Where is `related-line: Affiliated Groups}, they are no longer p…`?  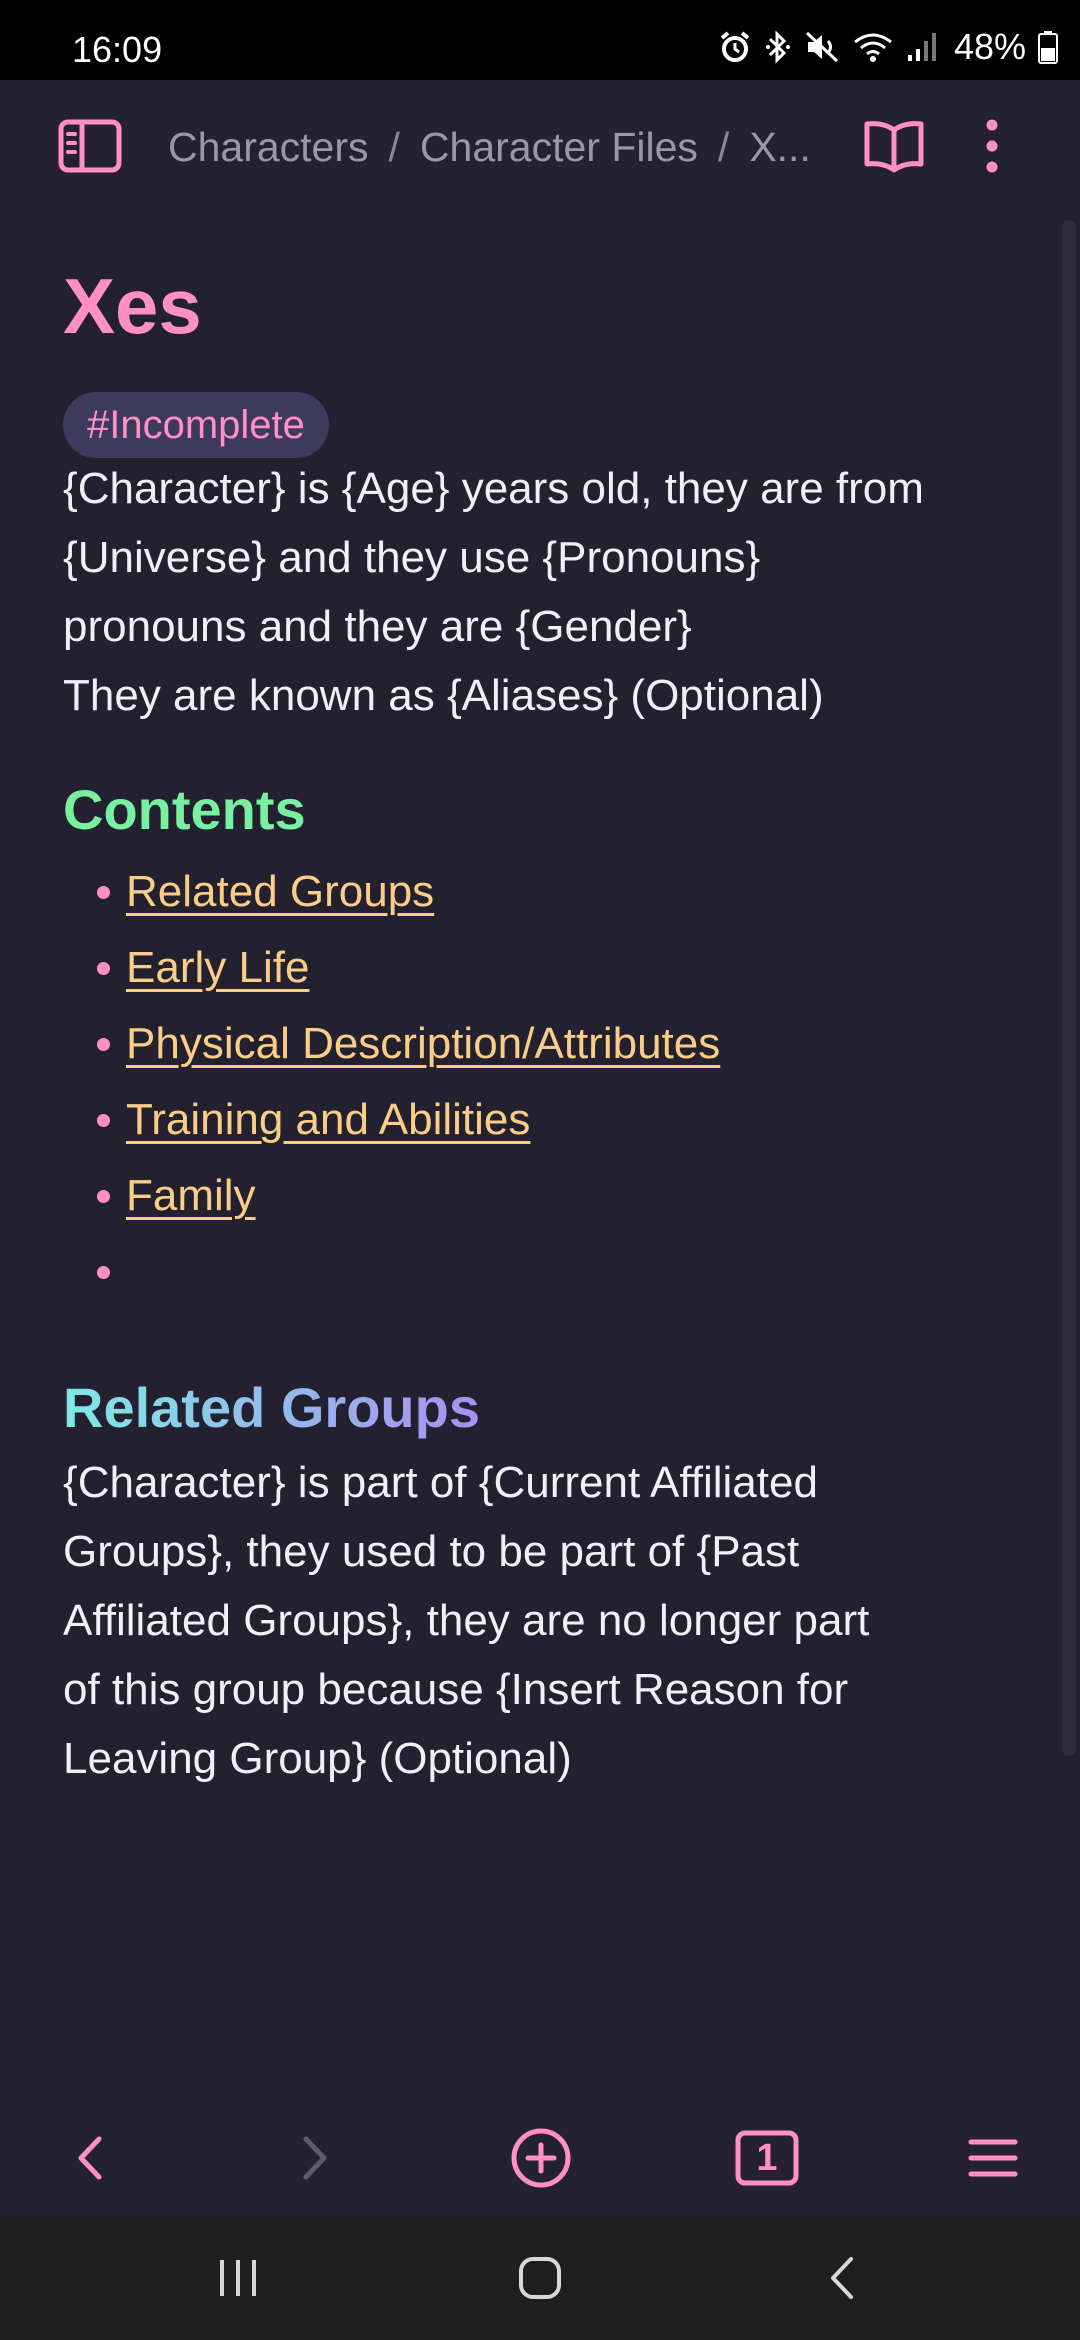 related-line: Affiliated Groups}, they are no longer p… is located at coordinates (466, 1620).